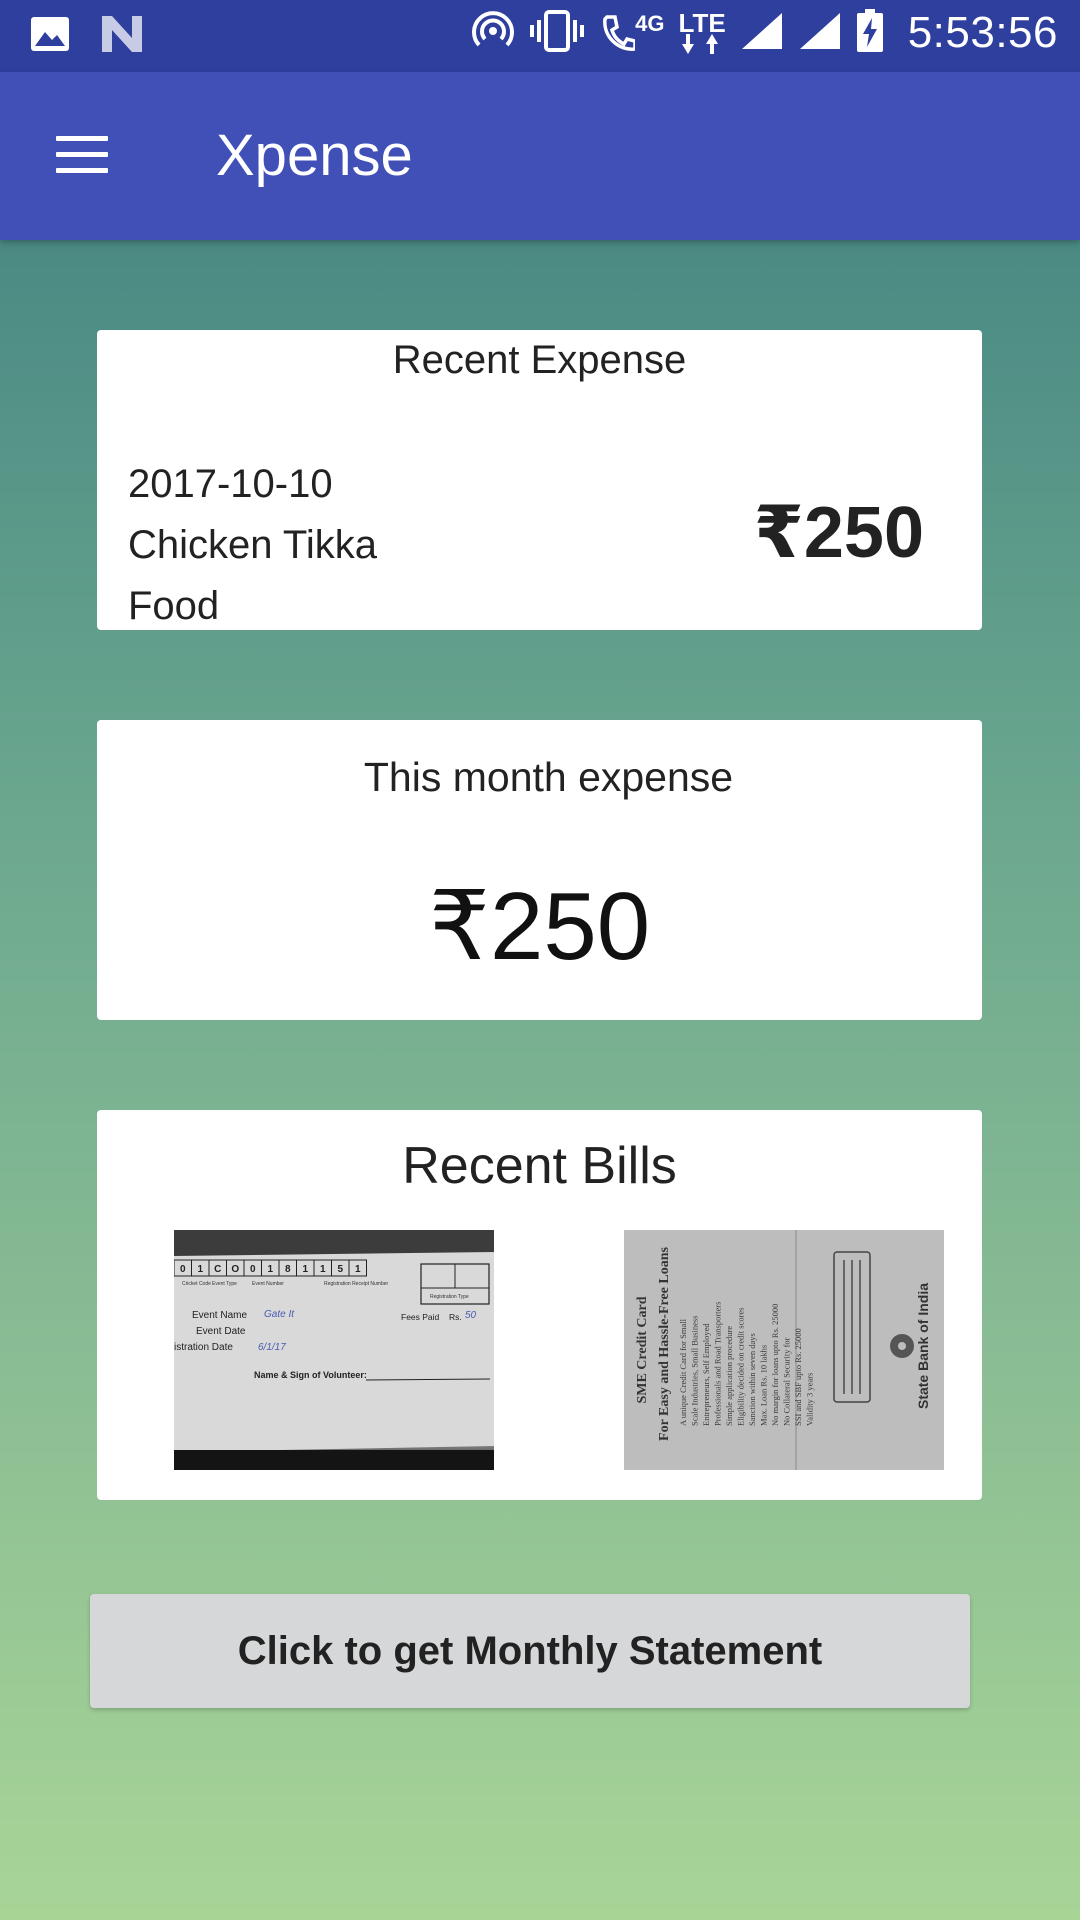  Describe the element at coordinates (230, 484) in the screenshot. I see `expense-date: 2017-10-10` at that location.